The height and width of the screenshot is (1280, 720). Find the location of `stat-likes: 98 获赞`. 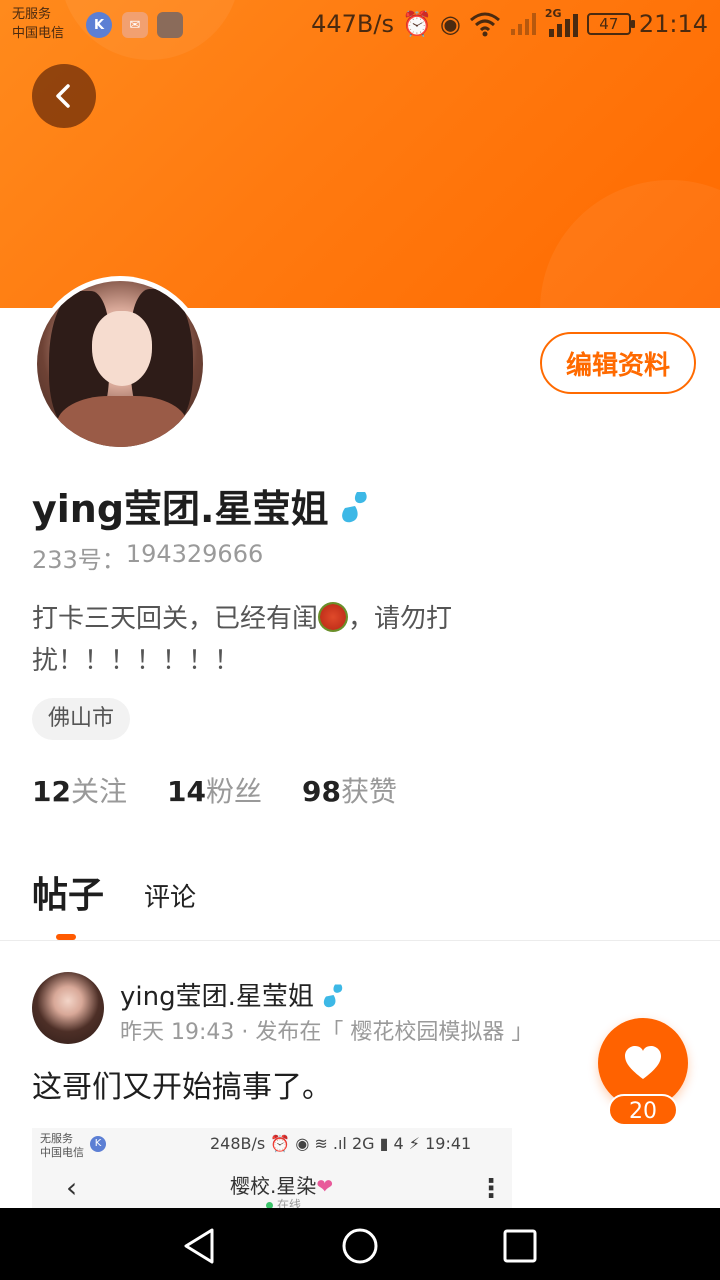

stat-likes: 98 获赞 is located at coordinates (349, 790).